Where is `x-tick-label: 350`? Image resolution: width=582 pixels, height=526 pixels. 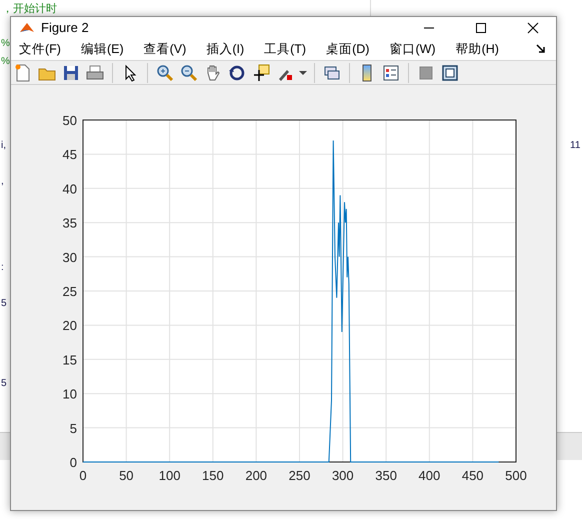
x-tick-label: 350 is located at coordinates (386, 475).